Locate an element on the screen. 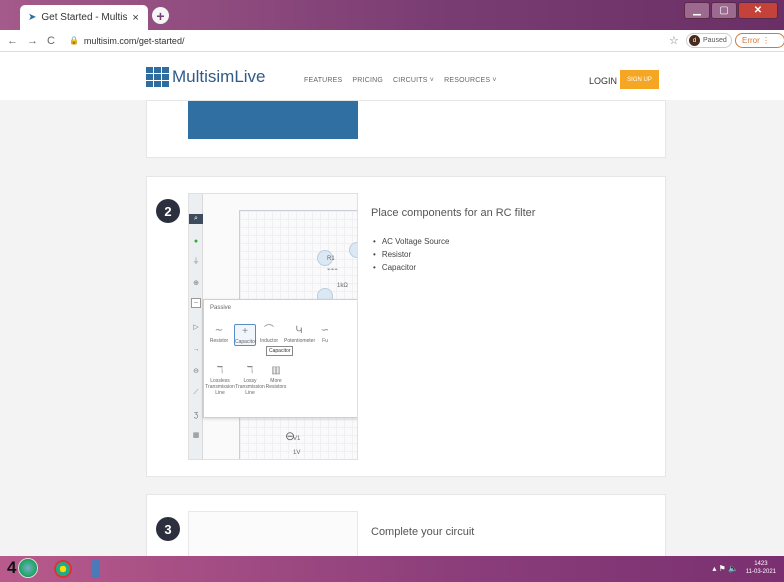 This screenshot has height=582, width=784. menu-circuits: CIRCUITS ˅ is located at coordinates (413, 80).